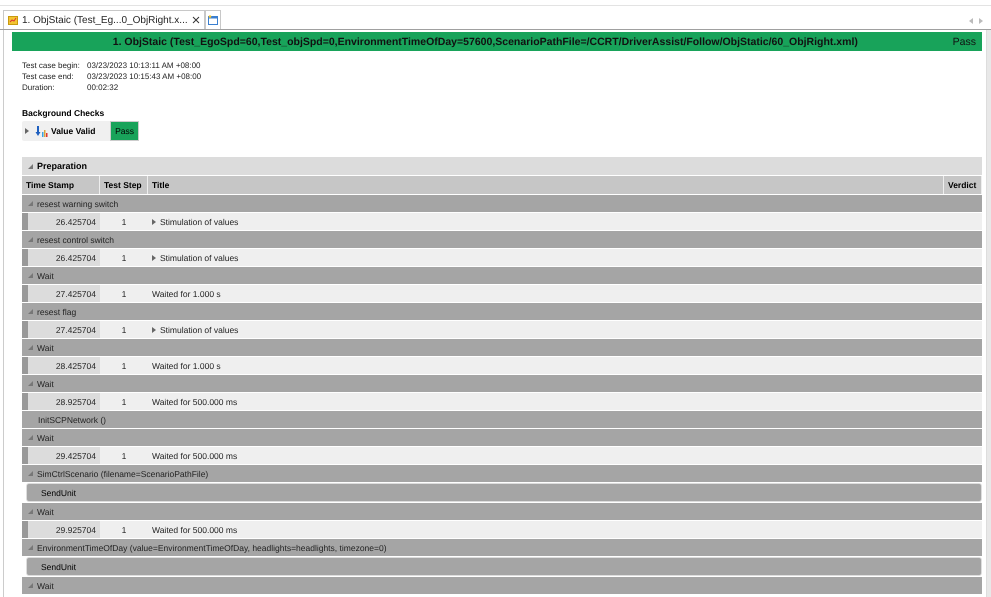 The height and width of the screenshot is (597, 991). What do you see at coordinates (502, 239) in the screenshot?
I see `group-header: resest control switch` at bounding box center [502, 239].